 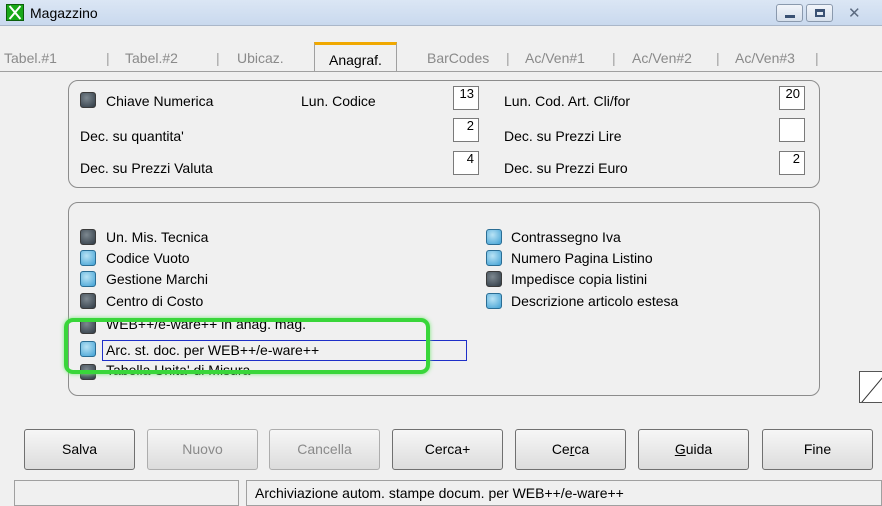 I want to click on centro-di-costo-label: Centro di Costo, so click(x=155, y=301).